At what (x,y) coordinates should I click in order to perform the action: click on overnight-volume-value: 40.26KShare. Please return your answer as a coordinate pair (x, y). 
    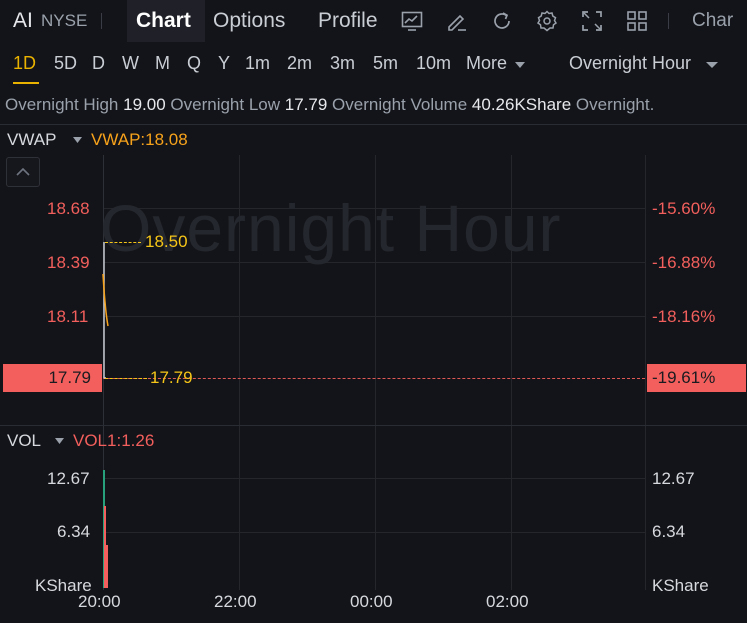
    Looking at the image, I should click on (521, 104).